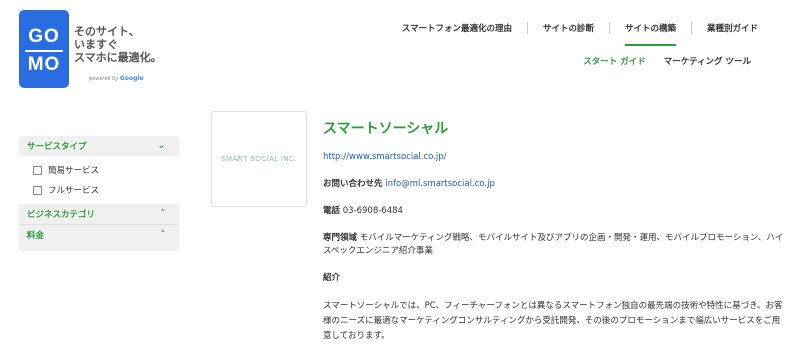 Image resolution: width=801 pixels, height=344 pixels. What do you see at coordinates (44, 36) in the screenshot?
I see `logo-row1: GO` at bounding box center [44, 36].